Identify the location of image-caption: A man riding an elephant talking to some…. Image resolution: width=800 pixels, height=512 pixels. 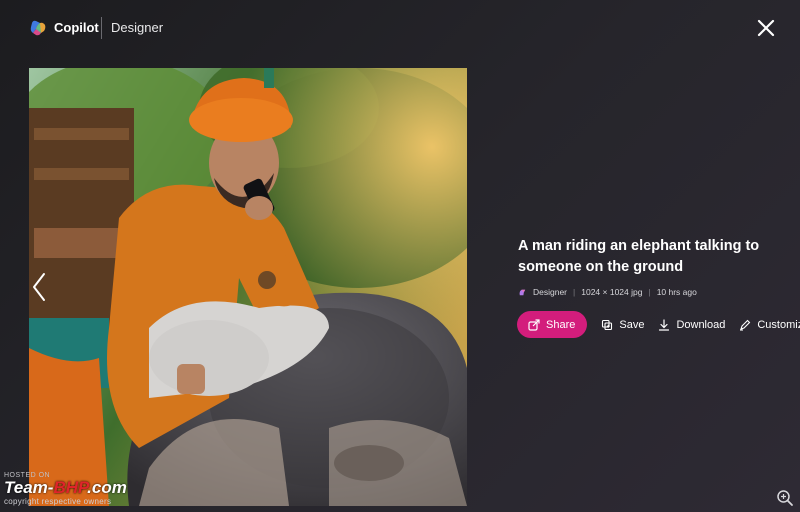
(639, 256).